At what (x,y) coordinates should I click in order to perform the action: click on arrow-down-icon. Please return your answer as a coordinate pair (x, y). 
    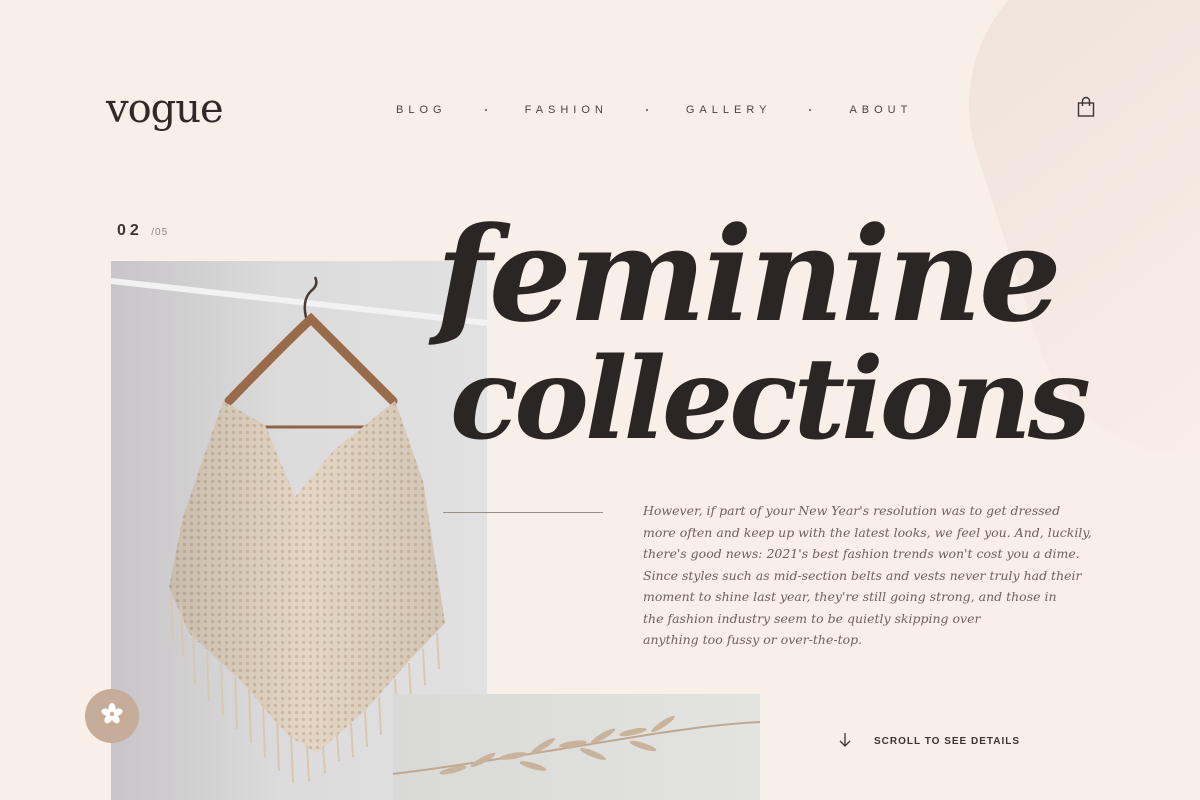
    Looking at the image, I should click on (845, 741).